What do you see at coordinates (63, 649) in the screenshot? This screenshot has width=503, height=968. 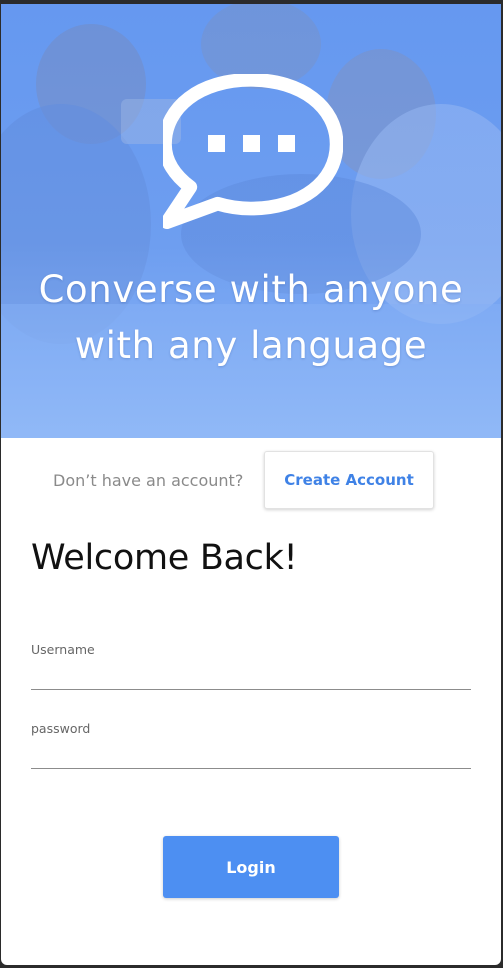 I see `username-label: Username` at bounding box center [63, 649].